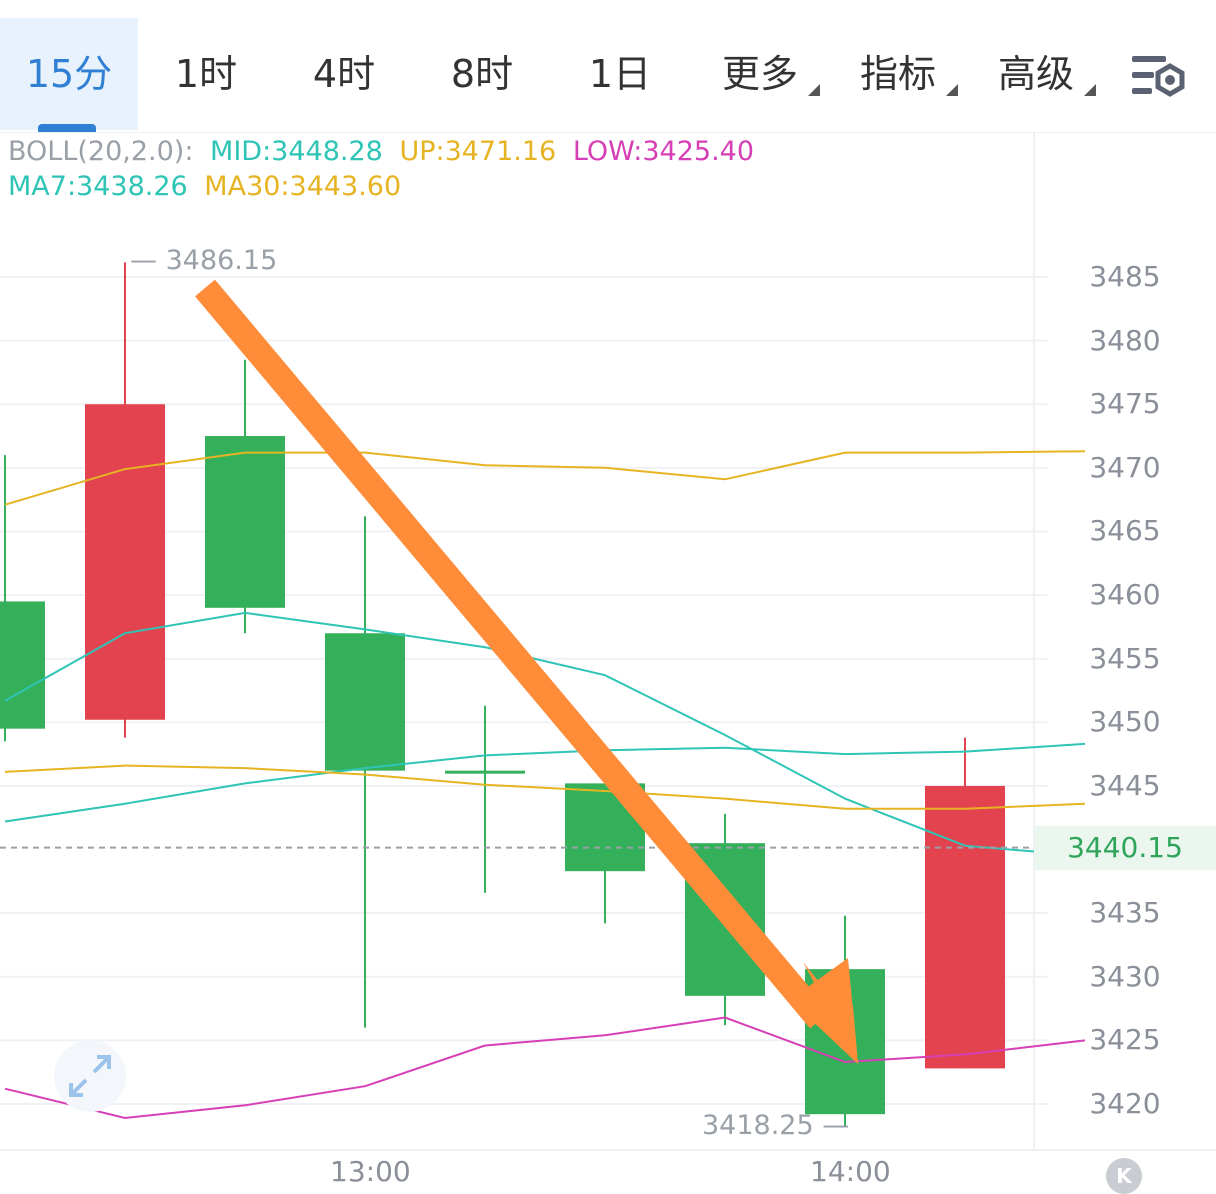  I want to click on y-tick-label-3425: 3425, so click(1125, 1040).